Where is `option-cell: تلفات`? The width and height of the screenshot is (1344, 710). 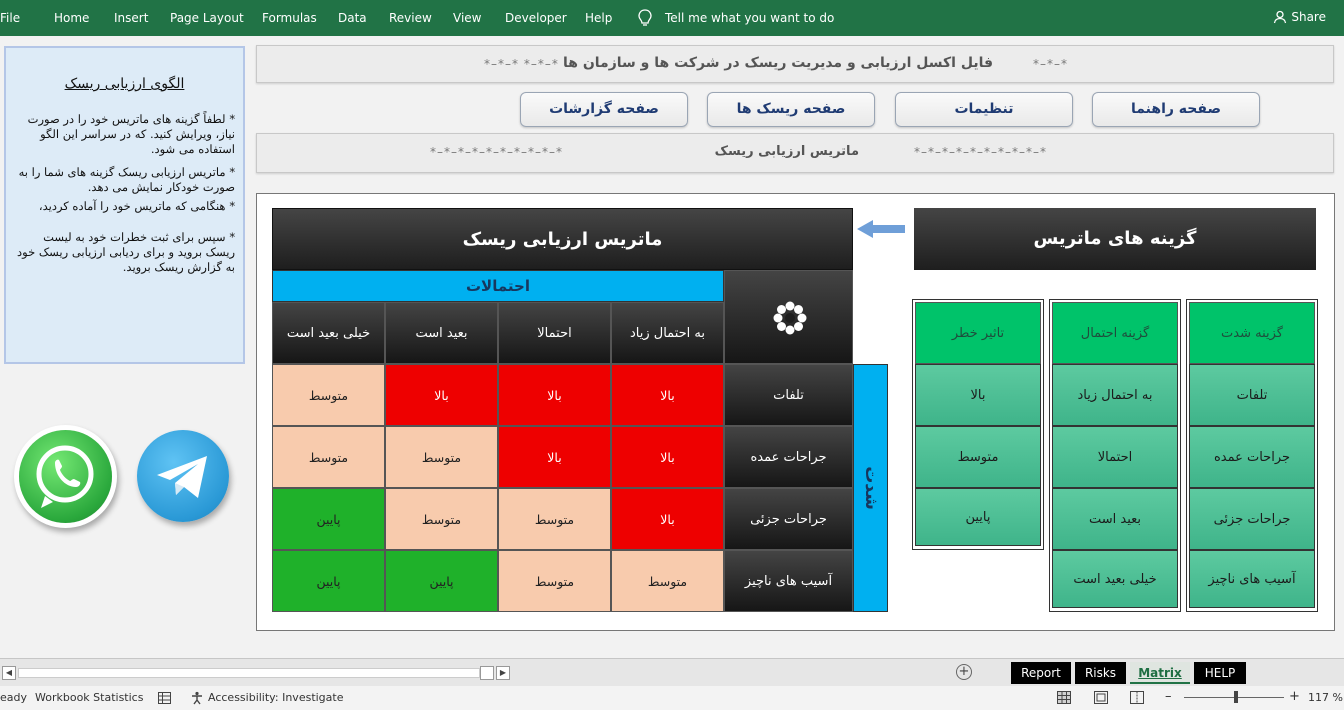
option-cell: تلفات is located at coordinates (1252, 395).